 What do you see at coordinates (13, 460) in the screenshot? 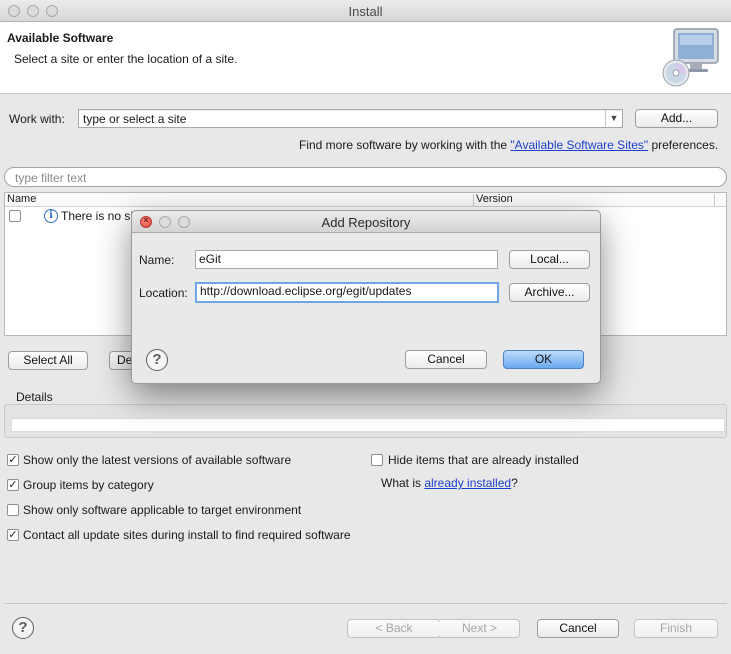
I see `show-latest-checkbox: ✓` at bounding box center [13, 460].